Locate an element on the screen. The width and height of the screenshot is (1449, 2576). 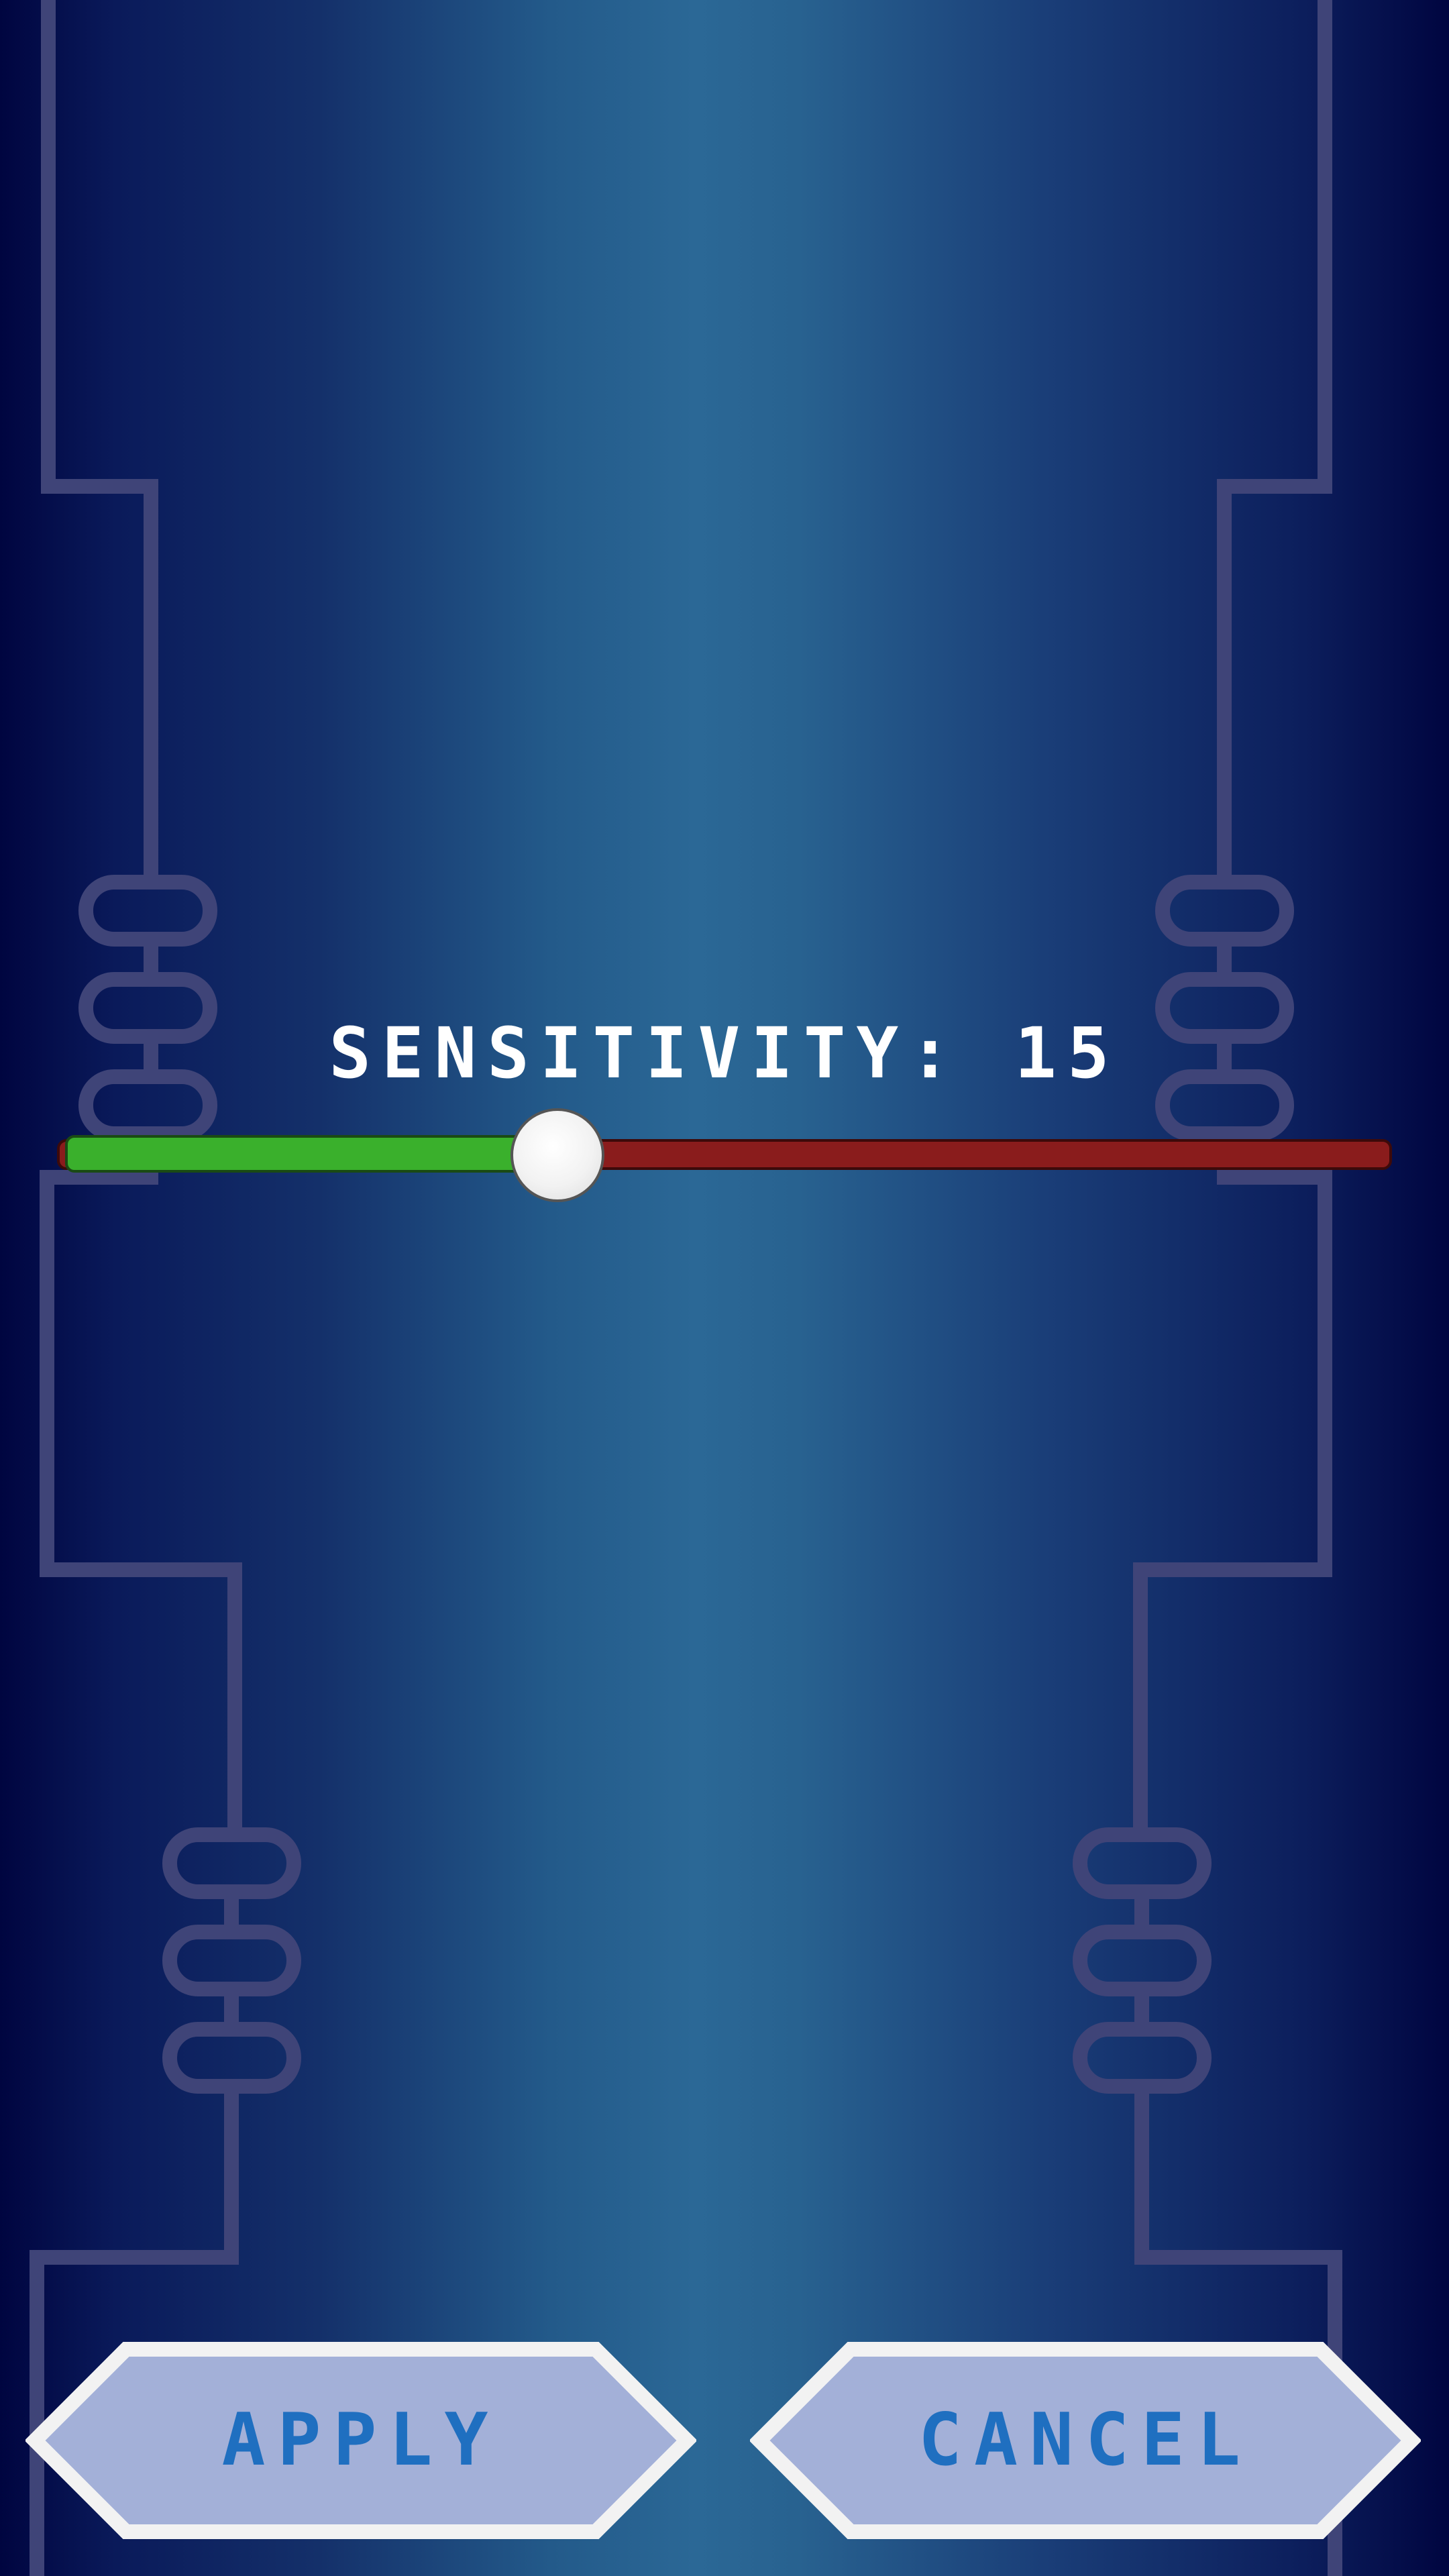
apply-button-label: APPLY is located at coordinates (360, 2440).